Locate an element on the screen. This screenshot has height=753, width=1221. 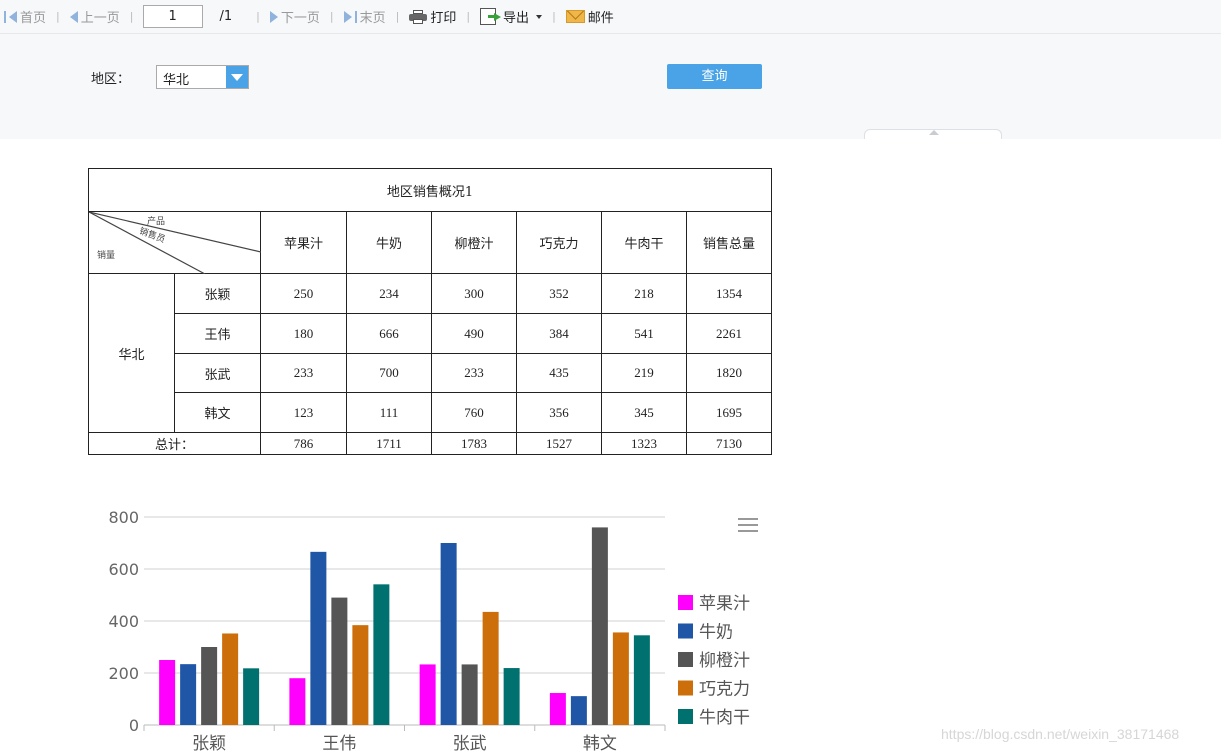
next-page-icon is located at coordinates (273, 16).